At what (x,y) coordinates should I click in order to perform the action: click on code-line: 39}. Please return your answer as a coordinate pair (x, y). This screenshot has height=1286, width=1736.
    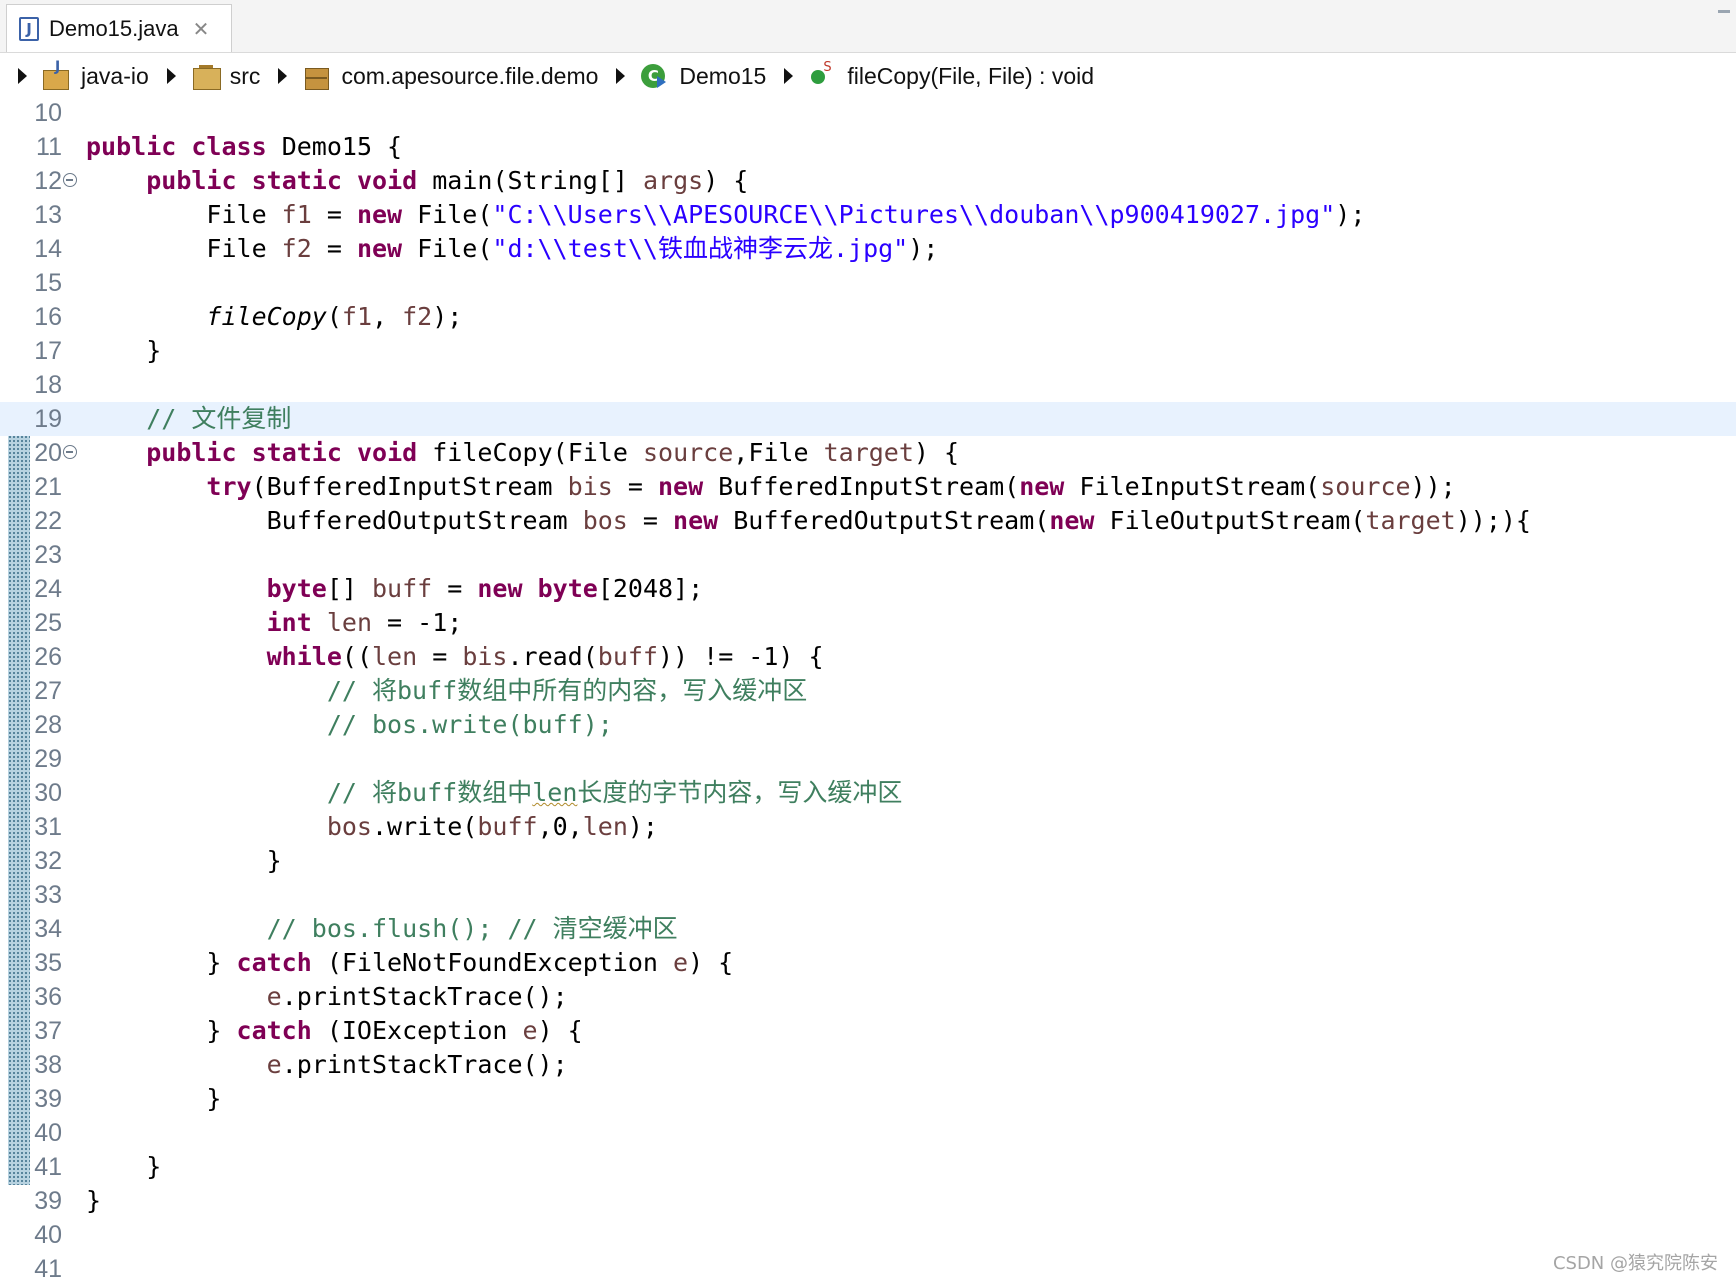
    Looking at the image, I should click on (868, 1201).